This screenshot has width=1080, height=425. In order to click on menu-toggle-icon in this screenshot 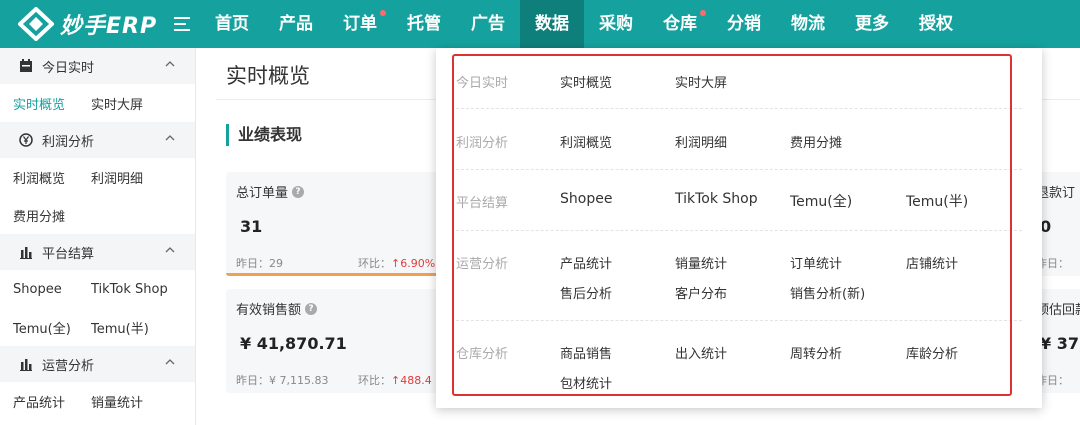, I will do `click(182, 24)`.